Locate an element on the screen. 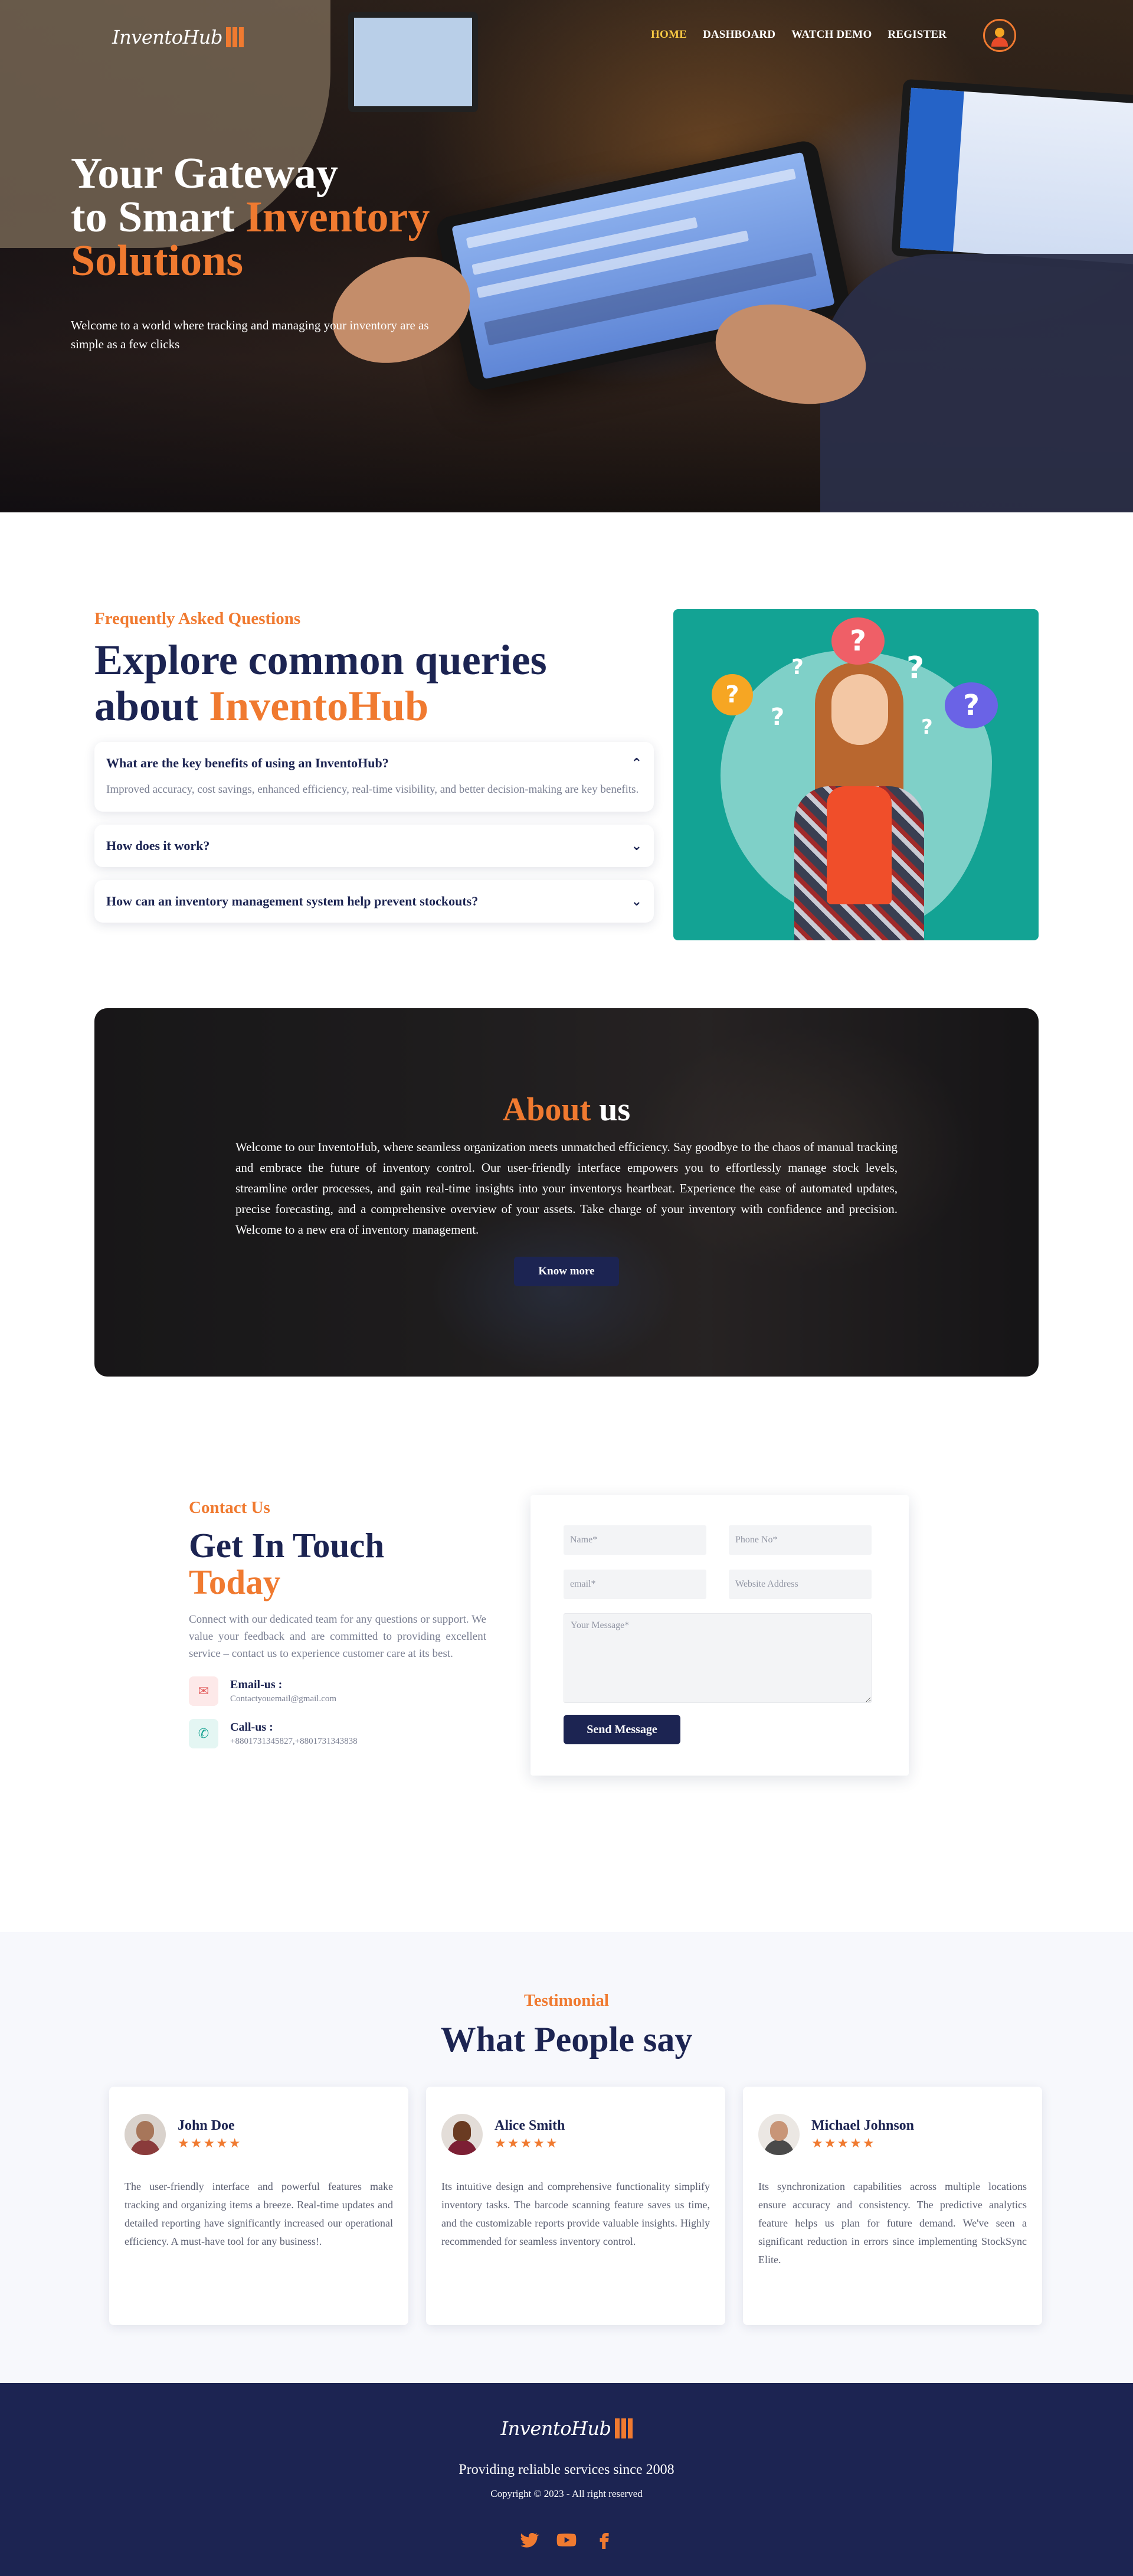  reviewer-name: Alice Smith is located at coordinates (530, 2125).